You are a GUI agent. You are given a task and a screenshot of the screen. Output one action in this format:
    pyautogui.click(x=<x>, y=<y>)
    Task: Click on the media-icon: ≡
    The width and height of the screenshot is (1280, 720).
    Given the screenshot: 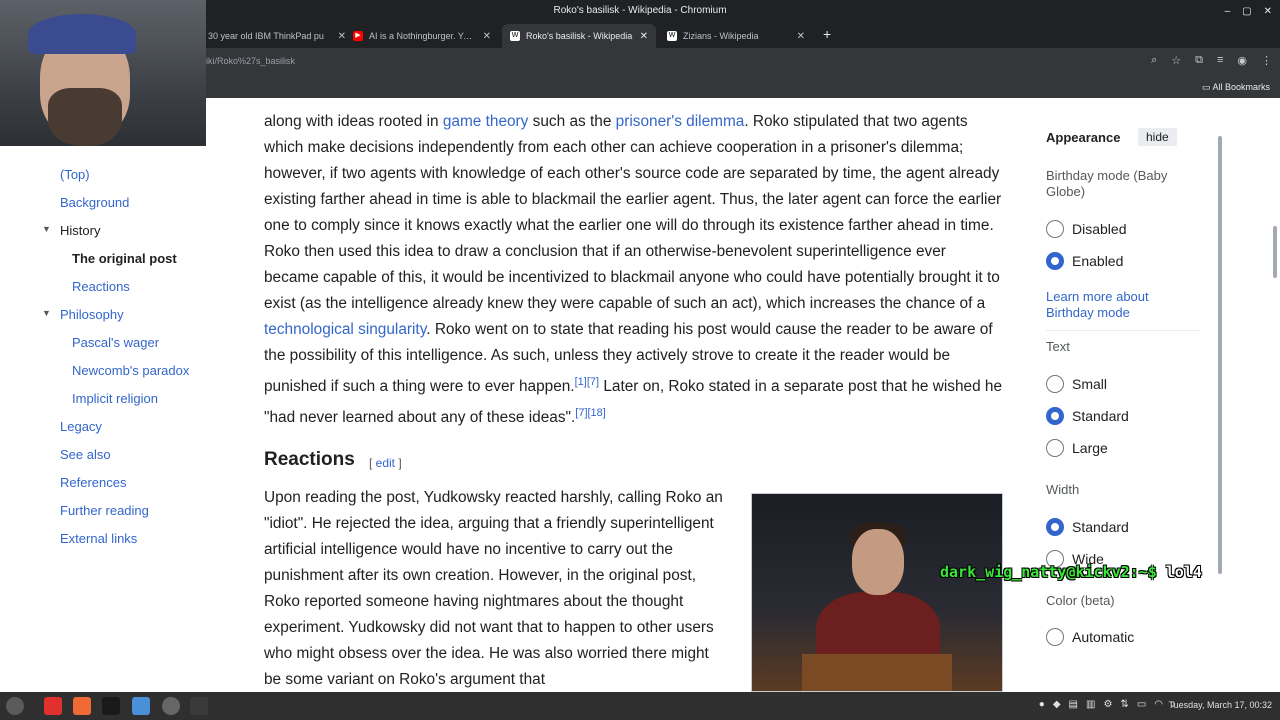 What is the action you would take?
    pyautogui.click(x=1220, y=60)
    